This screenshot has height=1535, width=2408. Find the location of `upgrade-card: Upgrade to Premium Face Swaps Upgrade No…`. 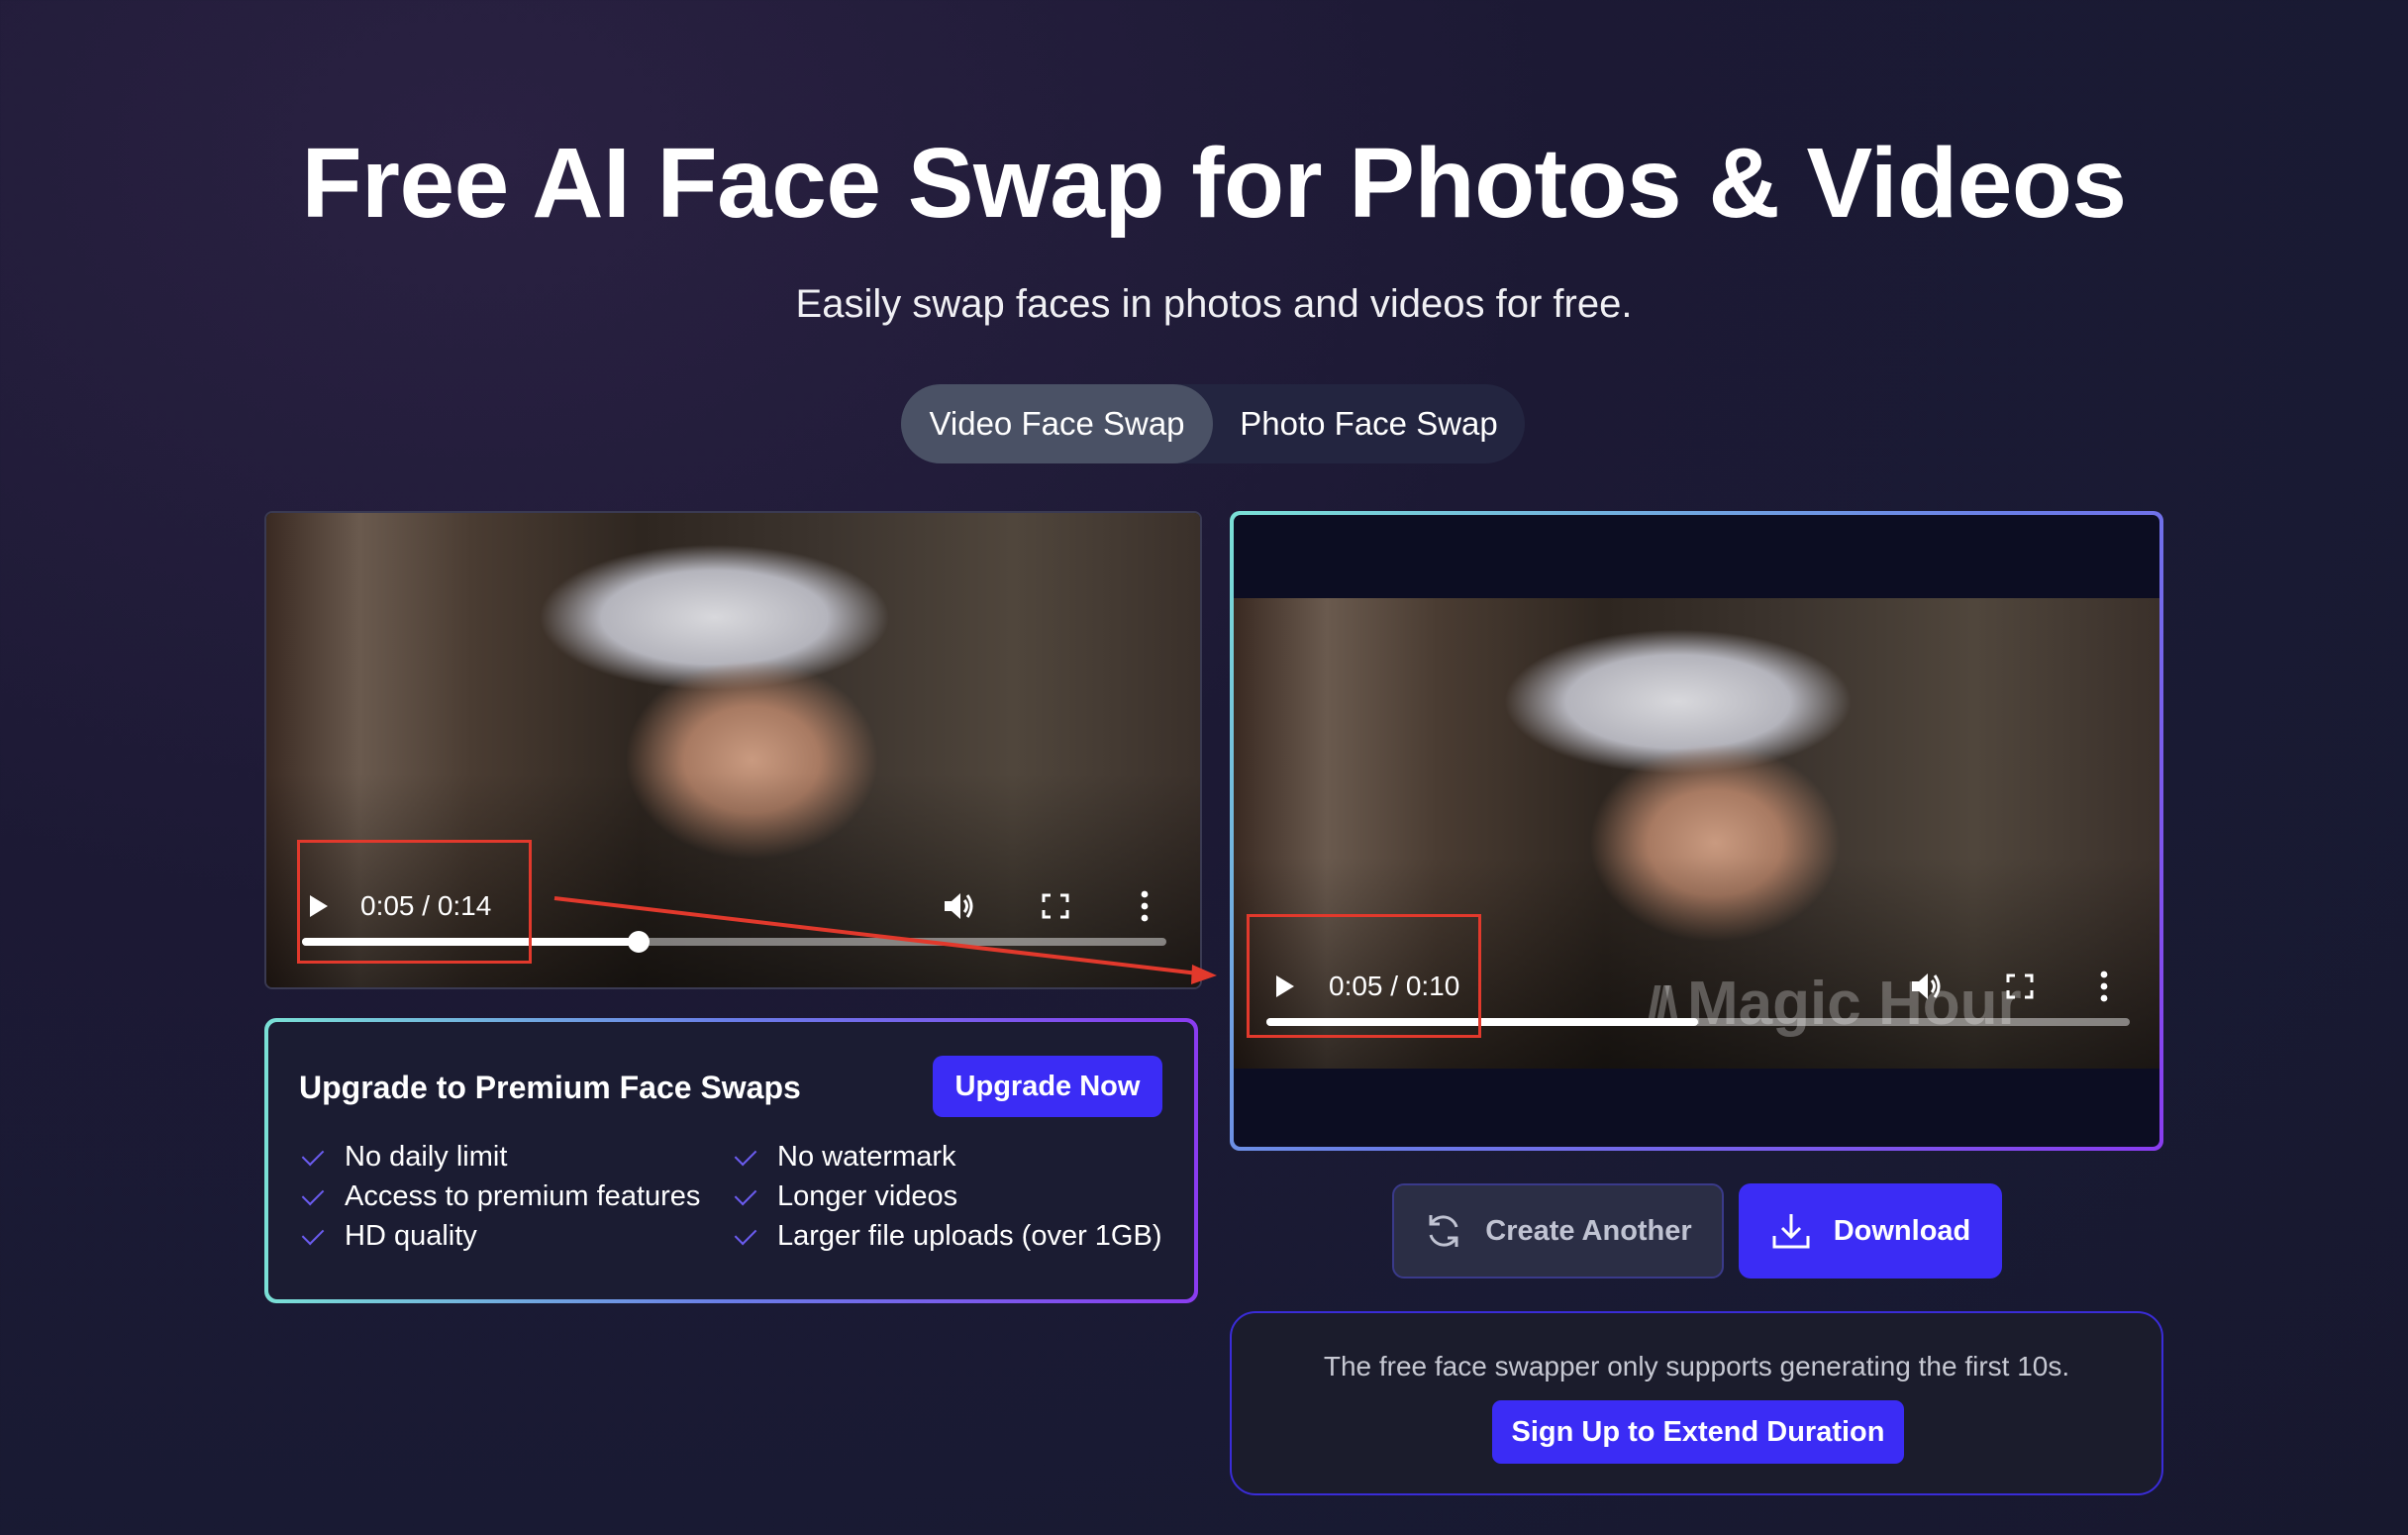

upgrade-card: Upgrade to Premium Face Swaps Upgrade No… is located at coordinates (731, 1161).